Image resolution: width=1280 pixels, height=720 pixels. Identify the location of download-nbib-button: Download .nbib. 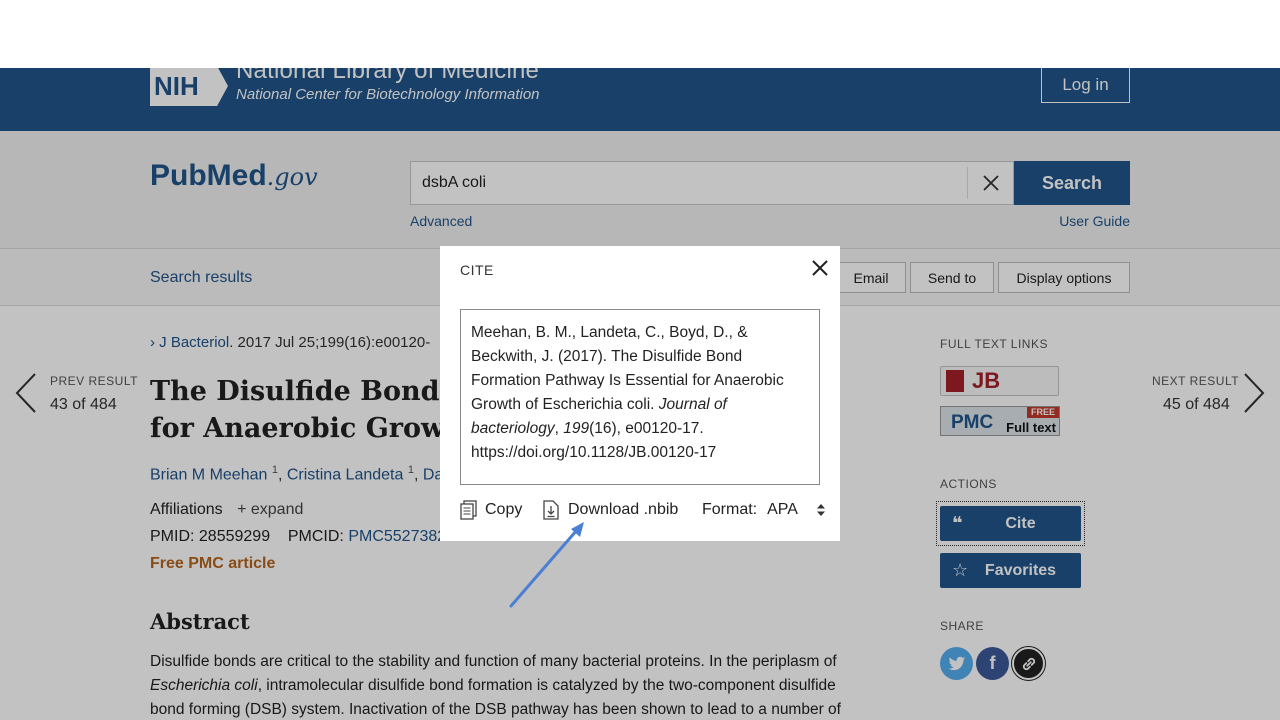
(610, 510).